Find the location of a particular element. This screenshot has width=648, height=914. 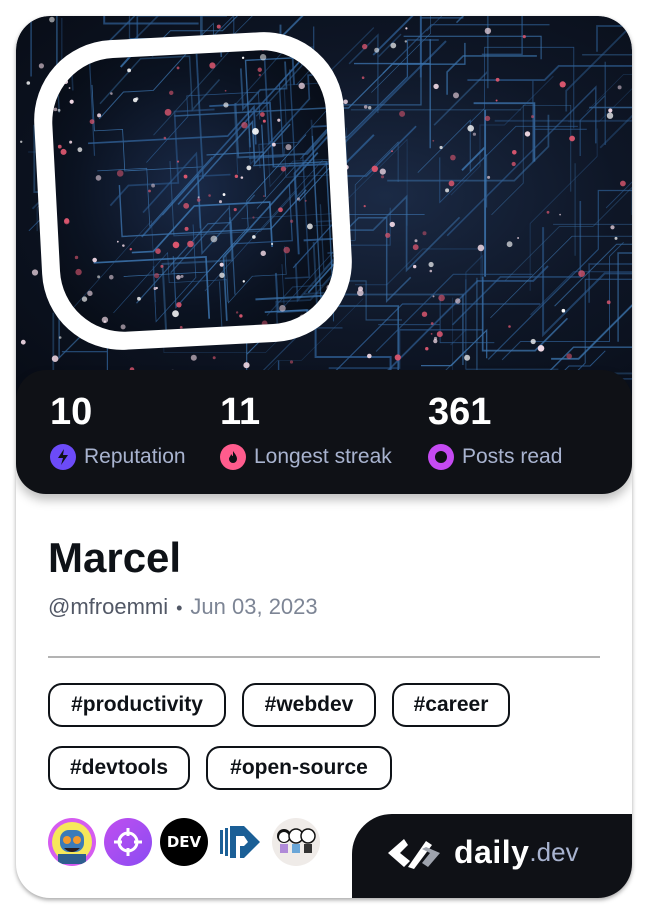

daily-dev-logo: daily .dev is located at coordinates (480, 852).